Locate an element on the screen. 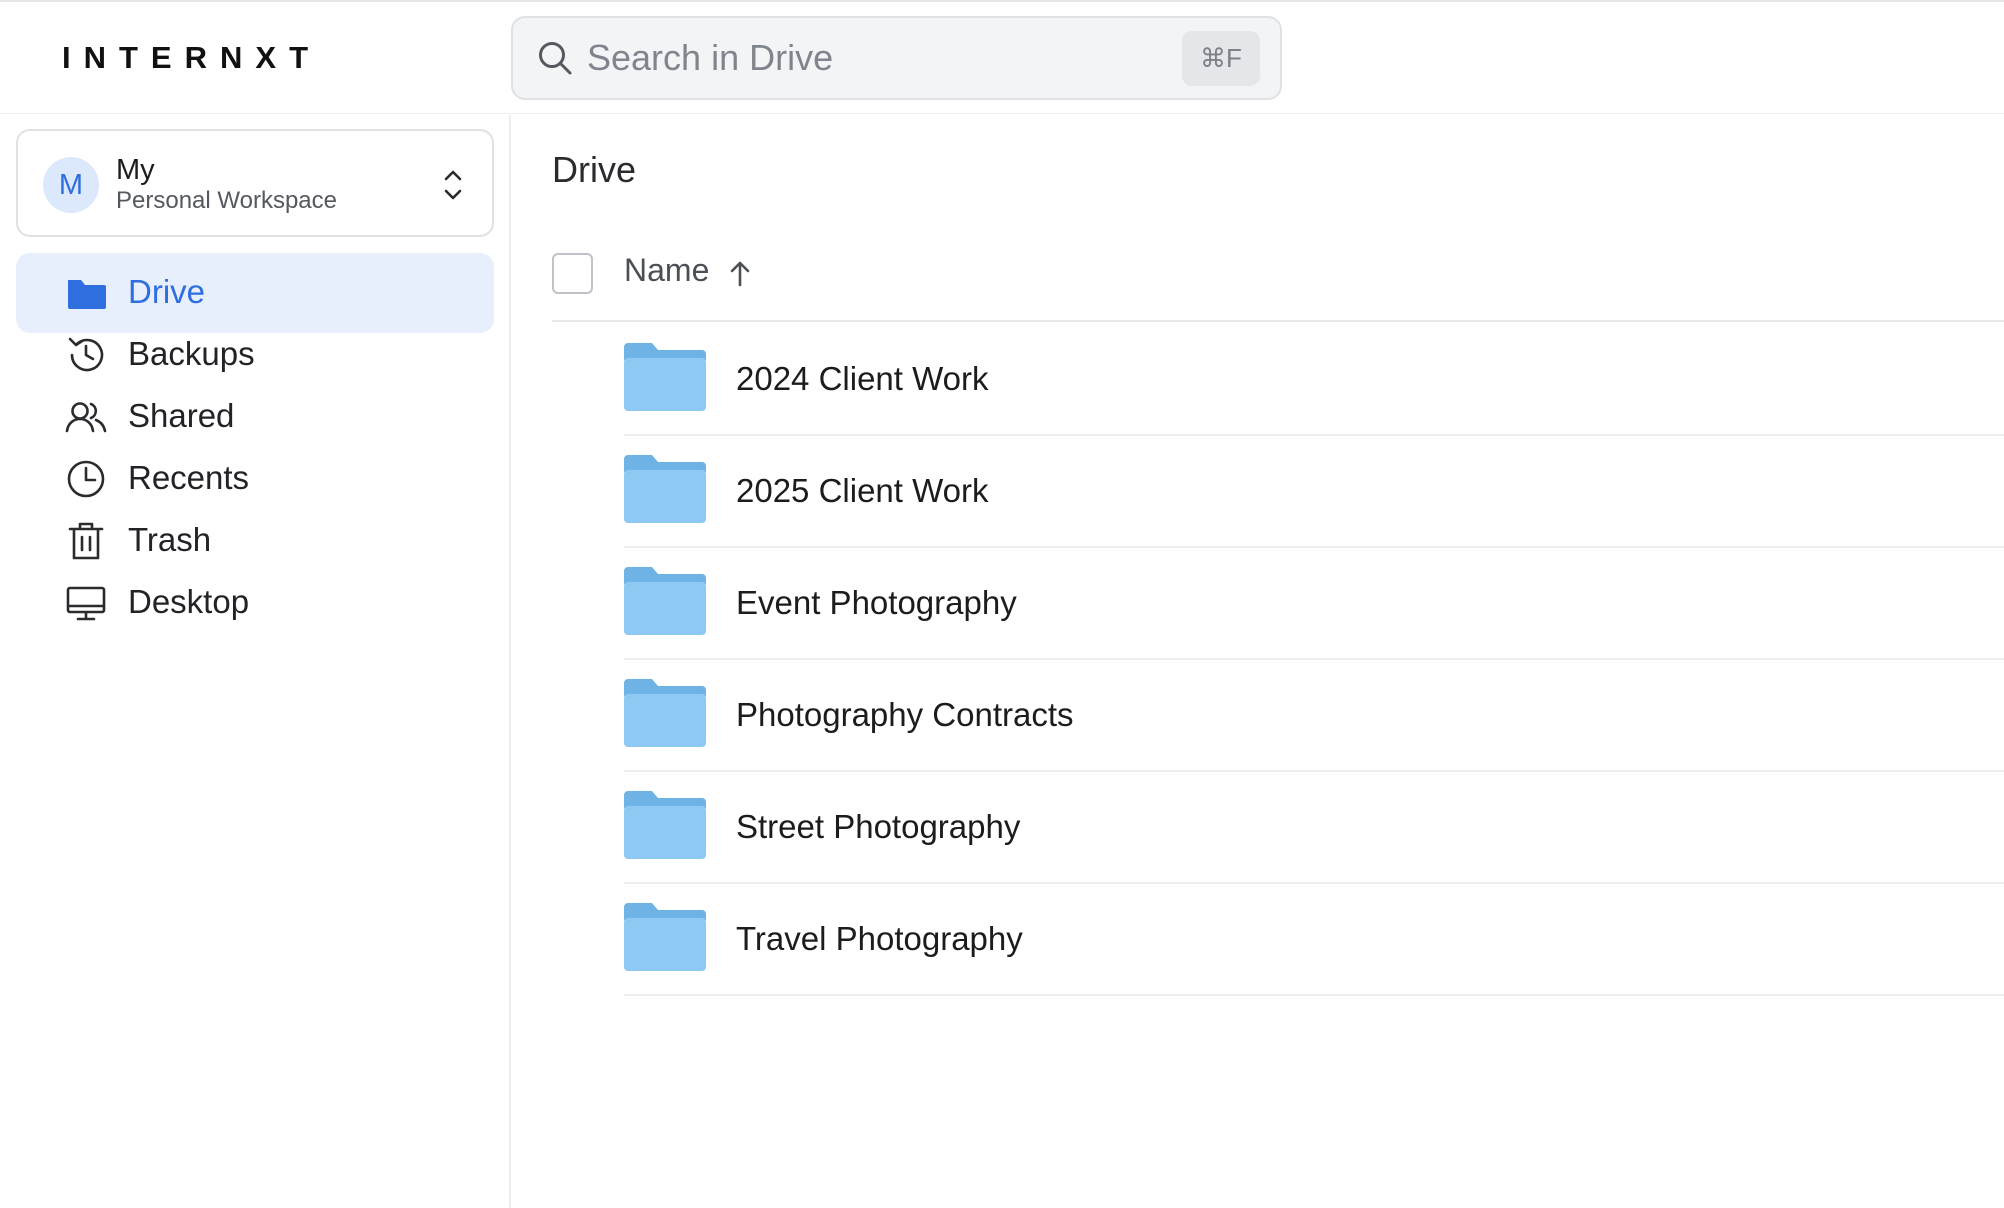 This screenshot has width=2004, height=1208. sidebar-item-label: Desktop is located at coordinates (189, 601).